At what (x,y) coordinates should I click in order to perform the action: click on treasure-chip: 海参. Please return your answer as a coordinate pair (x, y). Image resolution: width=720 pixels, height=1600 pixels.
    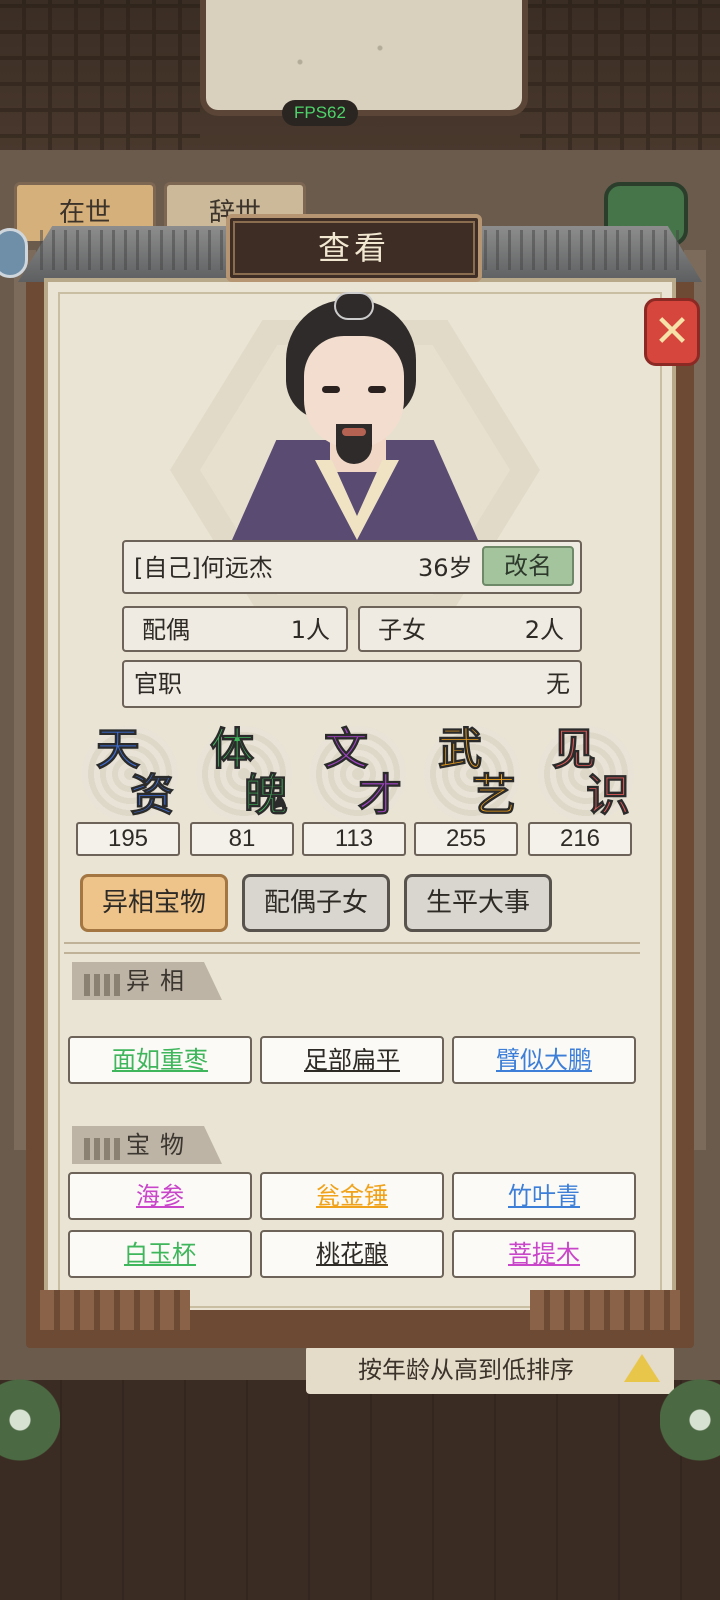
    Looking at the image, I should click on (160, 1196).